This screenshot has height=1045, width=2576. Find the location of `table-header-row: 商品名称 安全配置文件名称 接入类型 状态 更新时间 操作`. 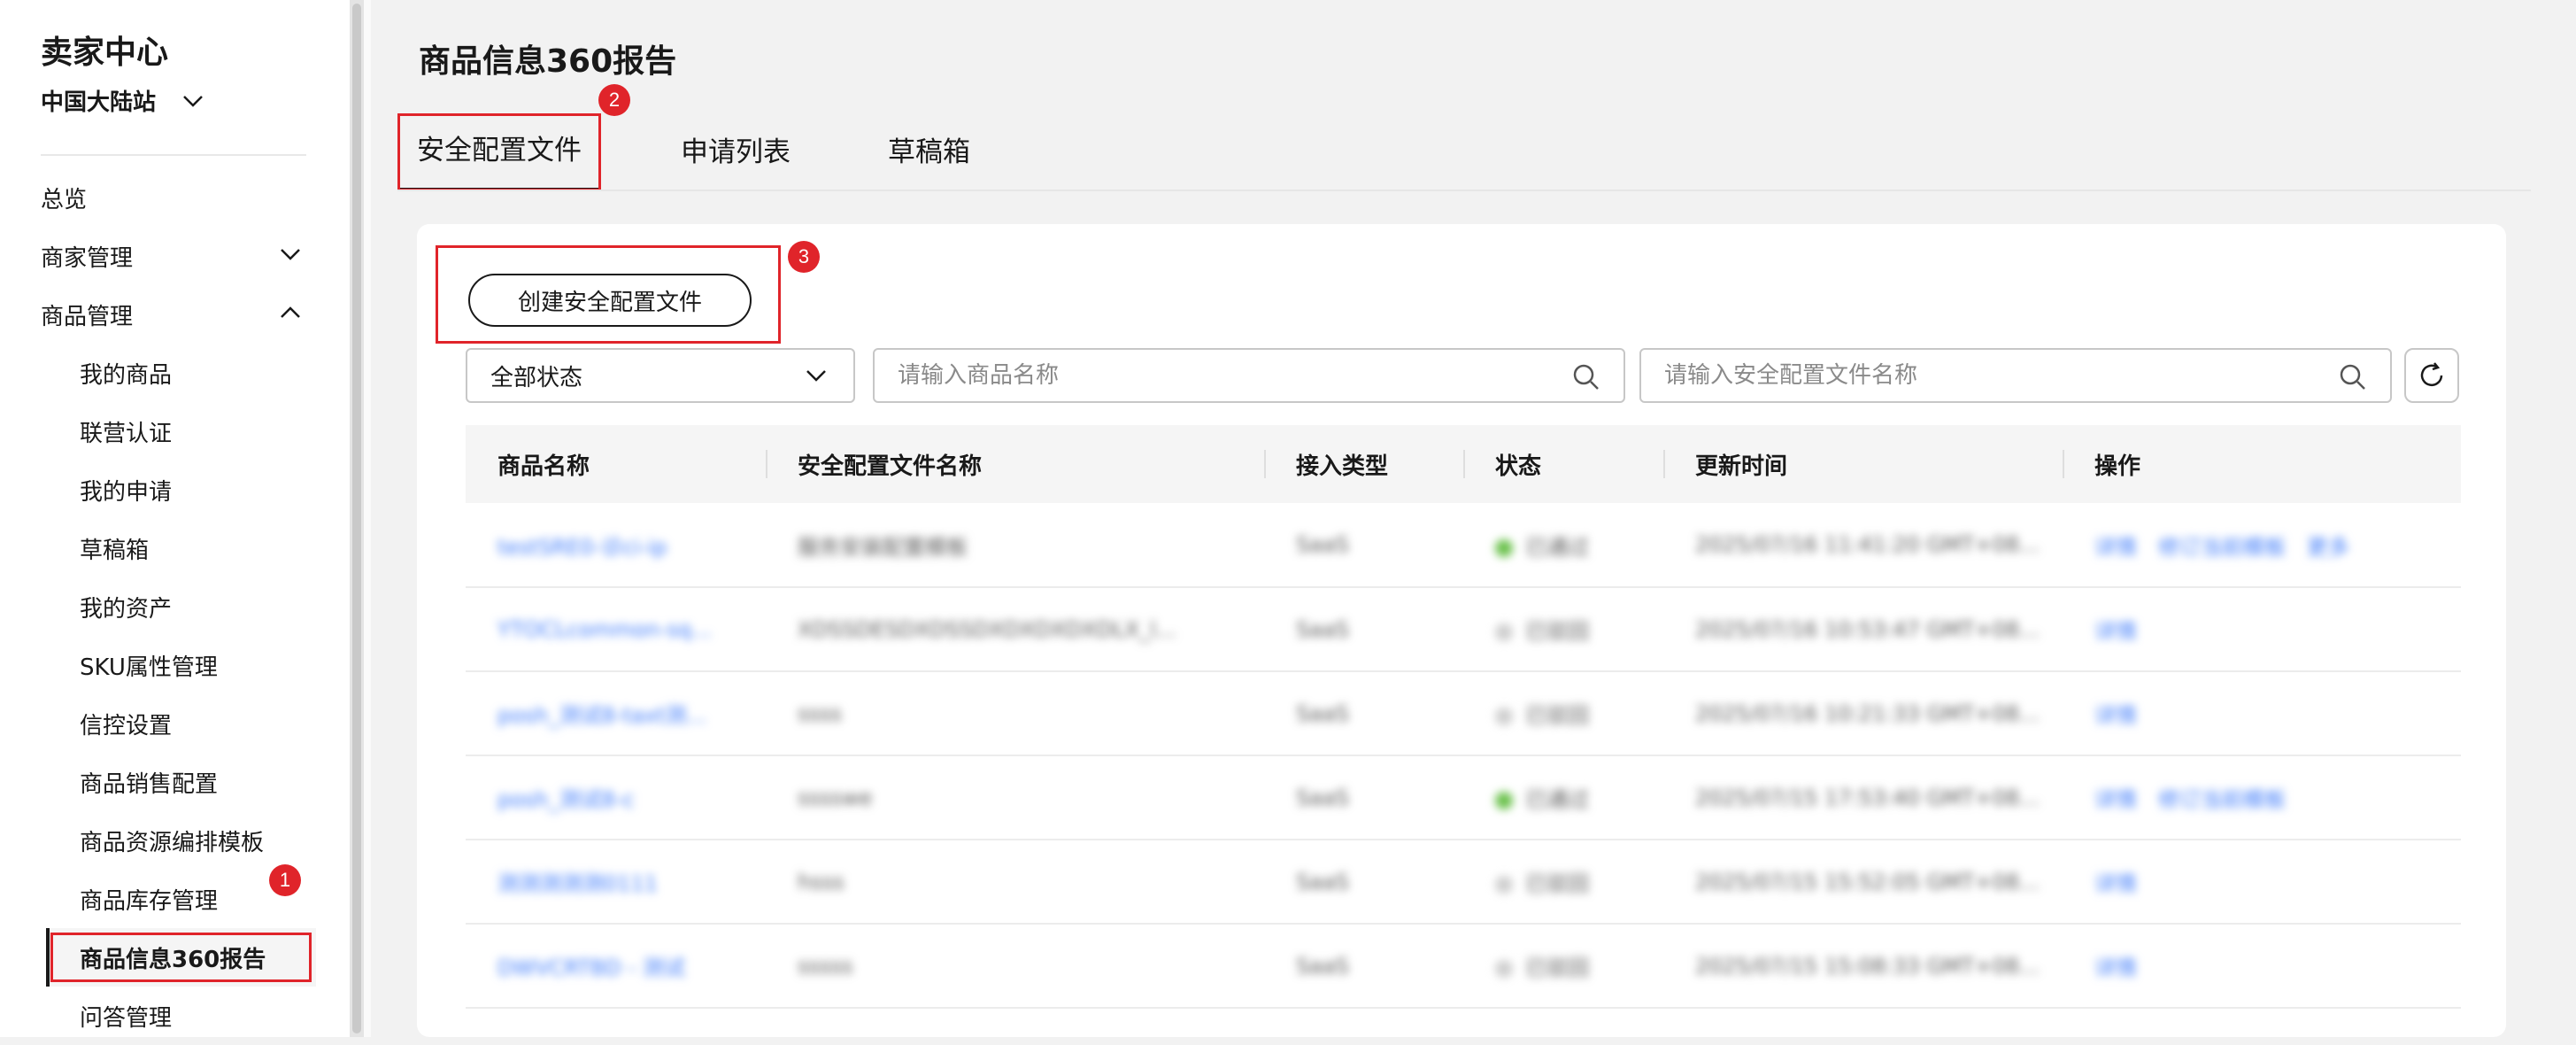

table-header-row: 商品名称 安全配置文件名称 接入类型 状态 更新时间 操作 is located at coordinates (1463, 464).